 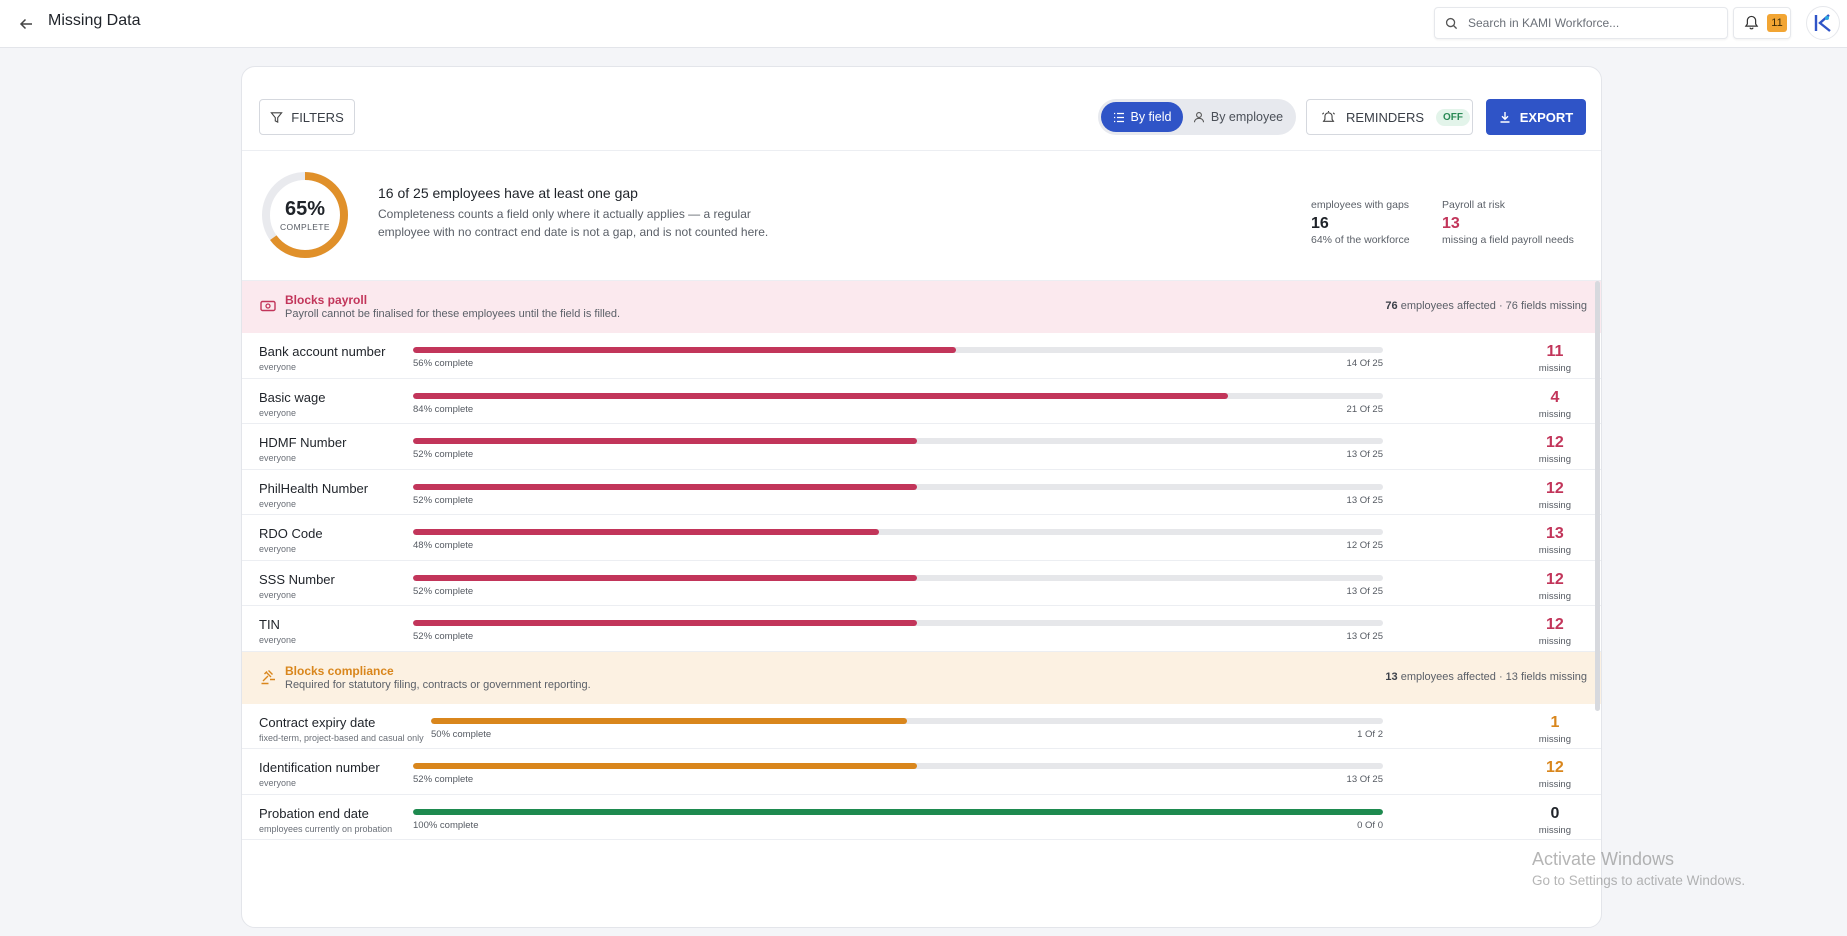 I want to click on view-by-employee-button: By employee, so click(x=1238, y=117).